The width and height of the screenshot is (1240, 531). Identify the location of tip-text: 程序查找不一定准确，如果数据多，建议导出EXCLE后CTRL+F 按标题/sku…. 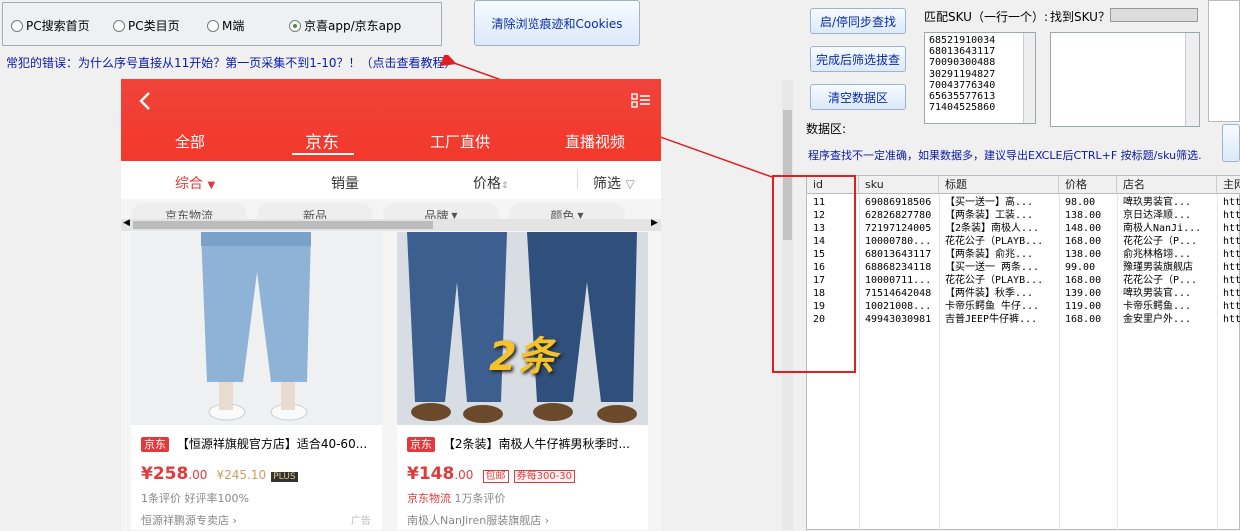
(1005, 155).